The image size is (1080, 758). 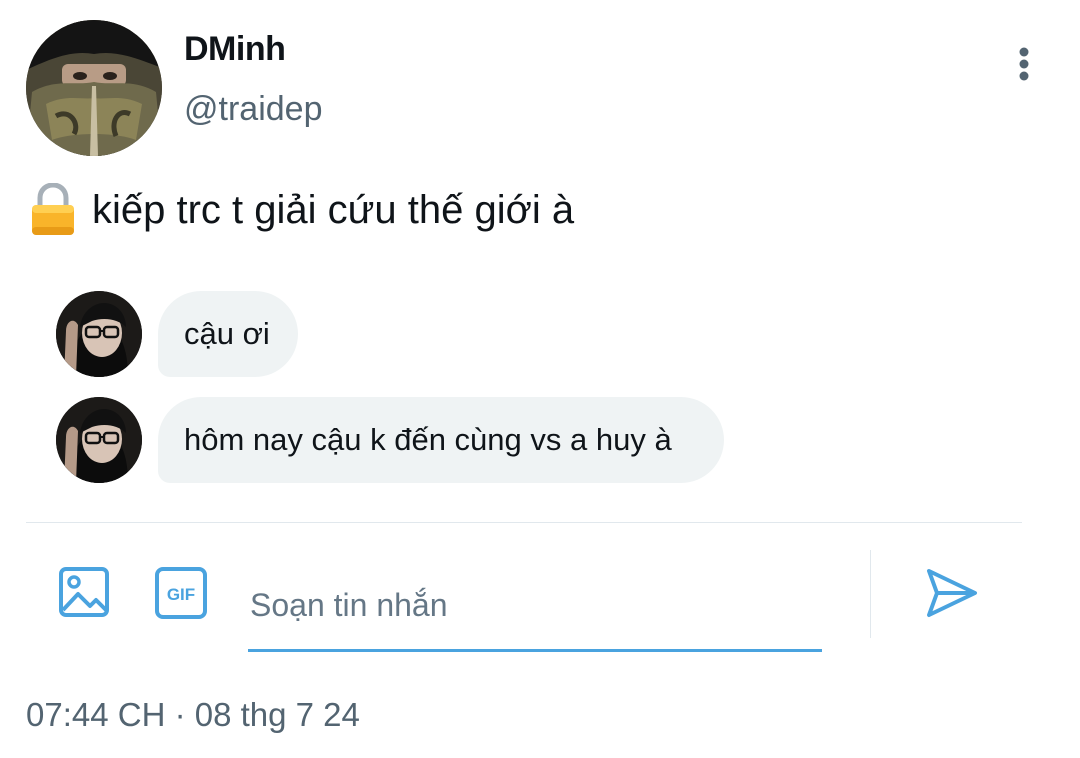 I want to click on gif-icon: GIF, so click(x=181, y=593).